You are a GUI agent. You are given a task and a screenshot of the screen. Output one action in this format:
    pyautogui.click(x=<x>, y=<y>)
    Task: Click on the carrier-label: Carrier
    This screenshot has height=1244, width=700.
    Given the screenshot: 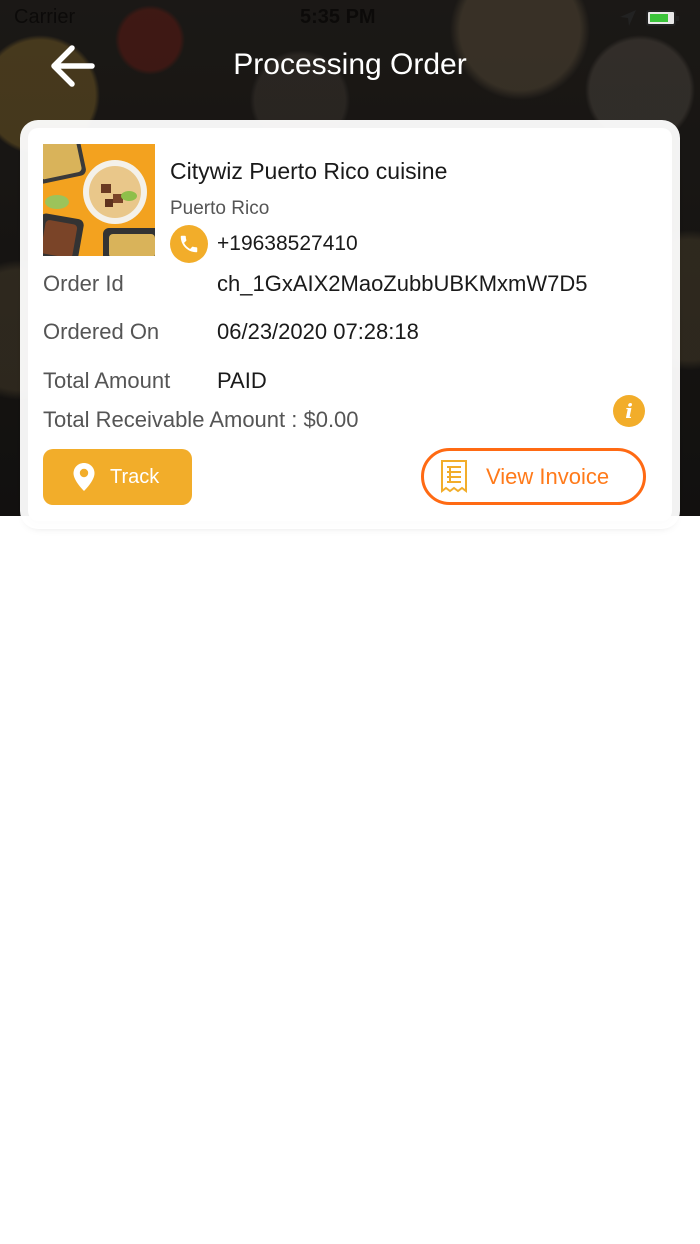 What is the action you would take?
    pyautogui.click(x=45, y=17)
    